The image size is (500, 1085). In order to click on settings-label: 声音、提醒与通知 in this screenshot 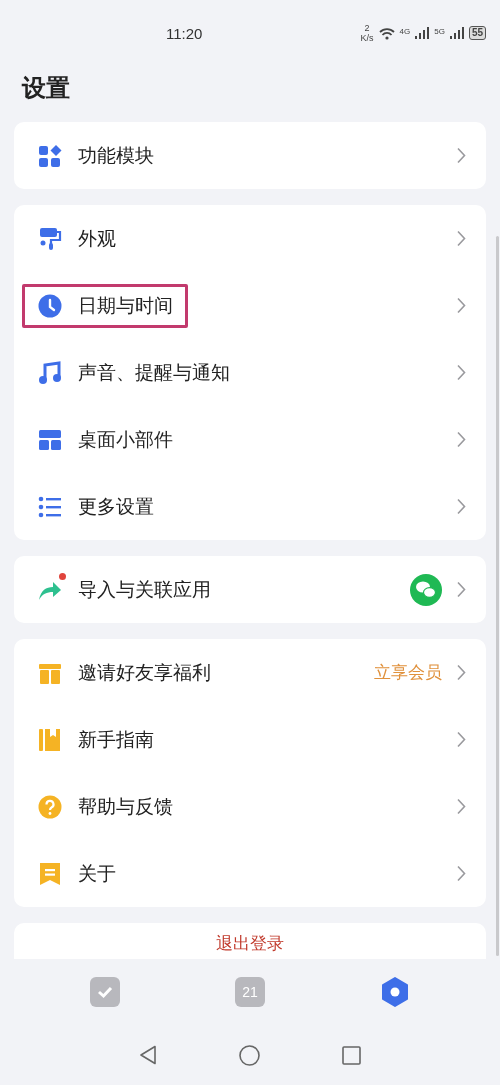, I will do `click(154, 372)`.